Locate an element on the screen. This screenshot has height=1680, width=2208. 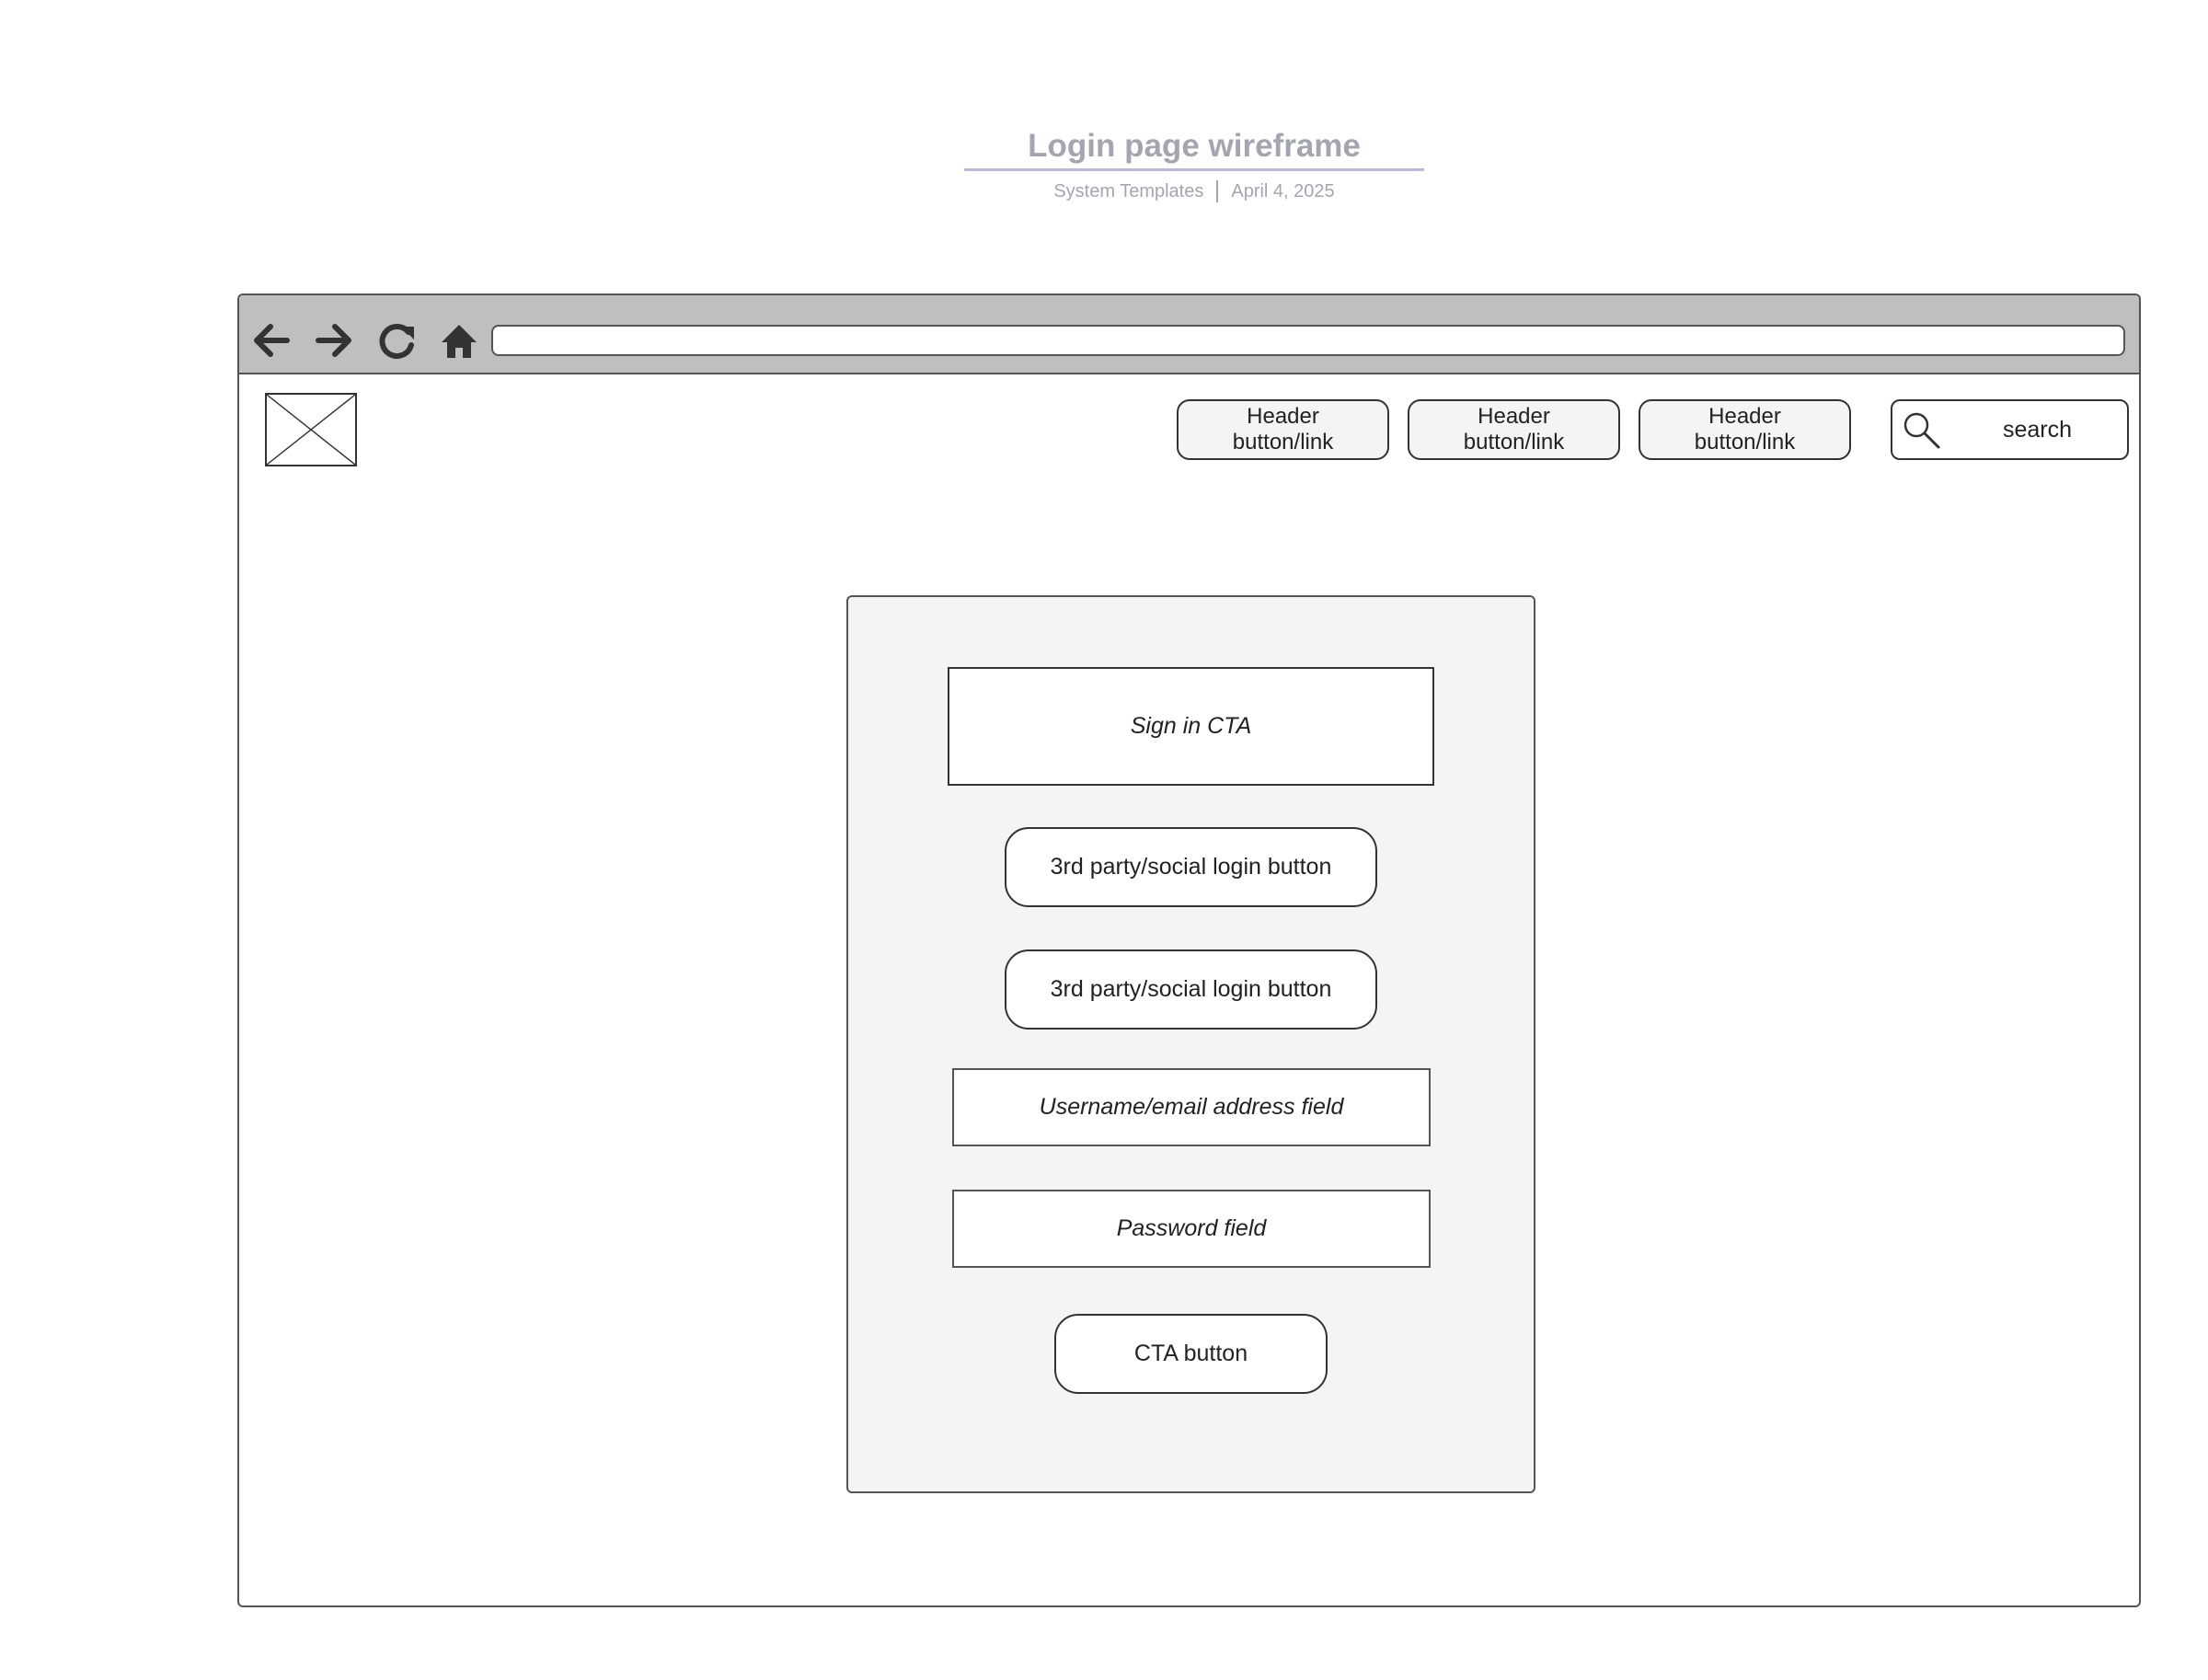
diagram-meta: System Templates April 4, 2025 is located at coordinates (1194, 191).